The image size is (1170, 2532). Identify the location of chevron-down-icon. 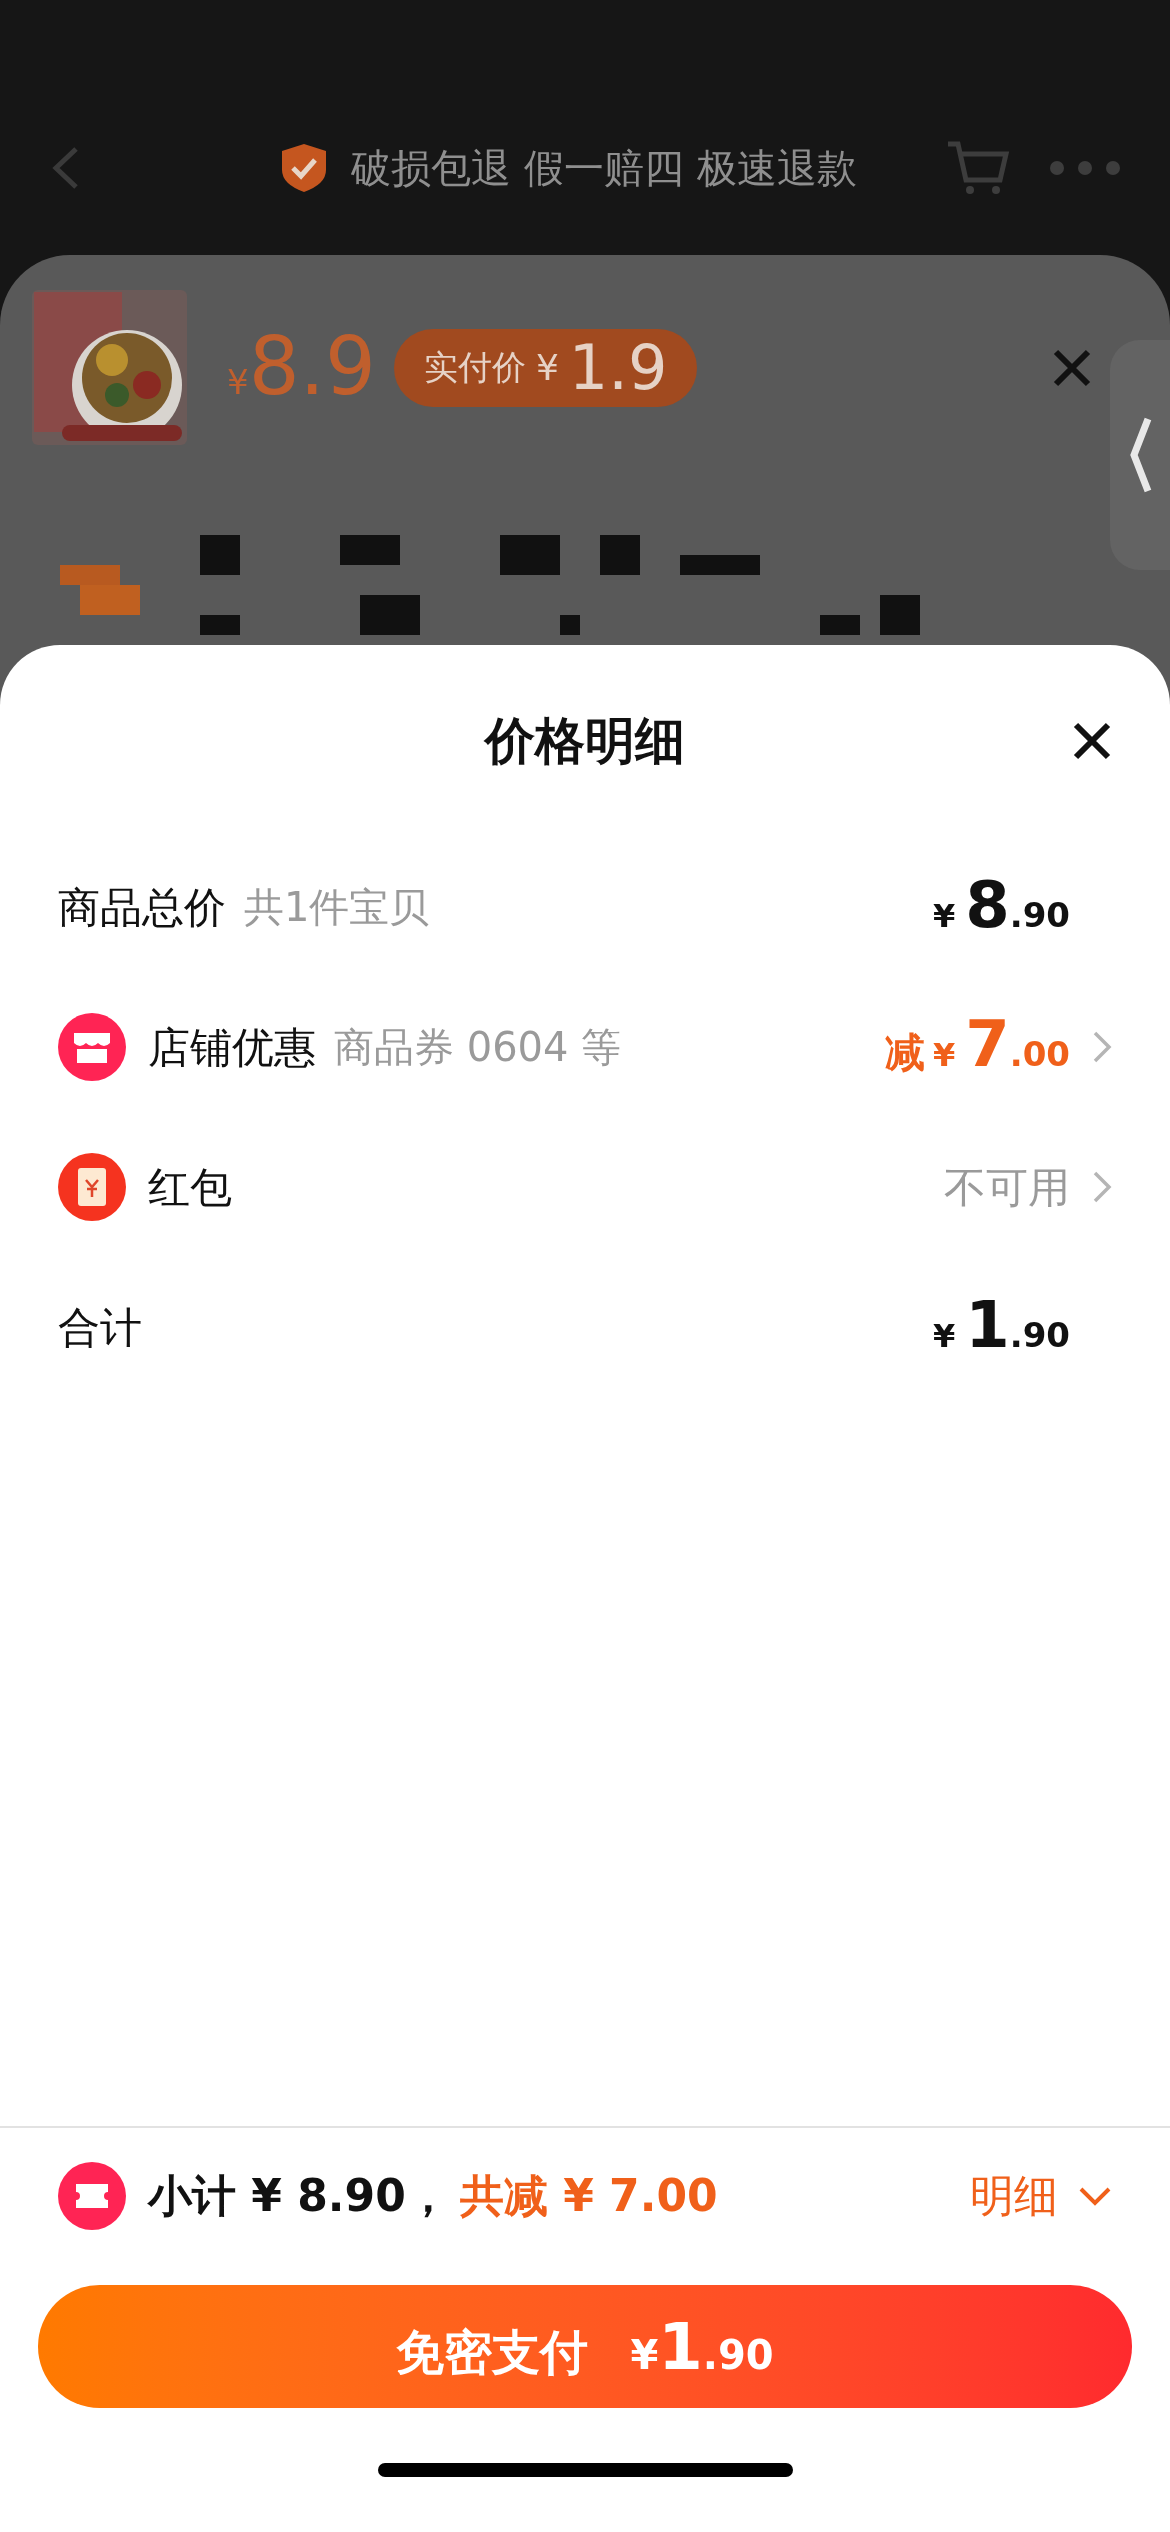
(1095, 2196).